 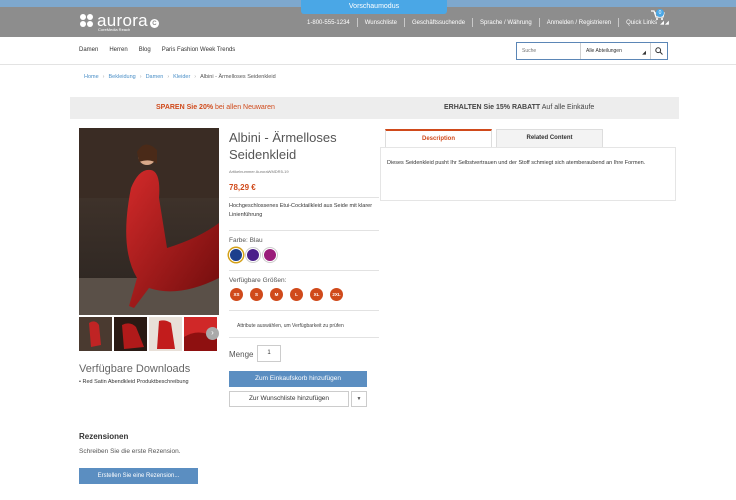 What do you see at coordinates (283, 146) in the screenshot?
I see `product-title: Albini - Ärmelloses Seidenkleid` at bounding box center [283, 146].